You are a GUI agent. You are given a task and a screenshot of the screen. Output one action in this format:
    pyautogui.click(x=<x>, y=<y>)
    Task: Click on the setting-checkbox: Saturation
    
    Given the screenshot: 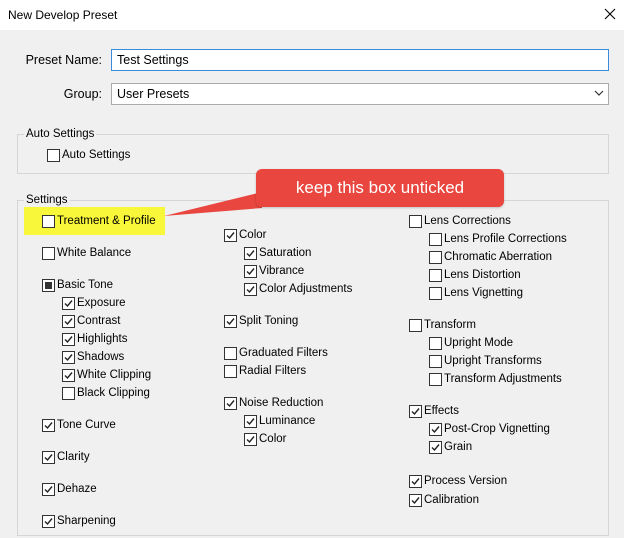 What is the action you would take?
    pyautogui.click(x=277, y=253)
    